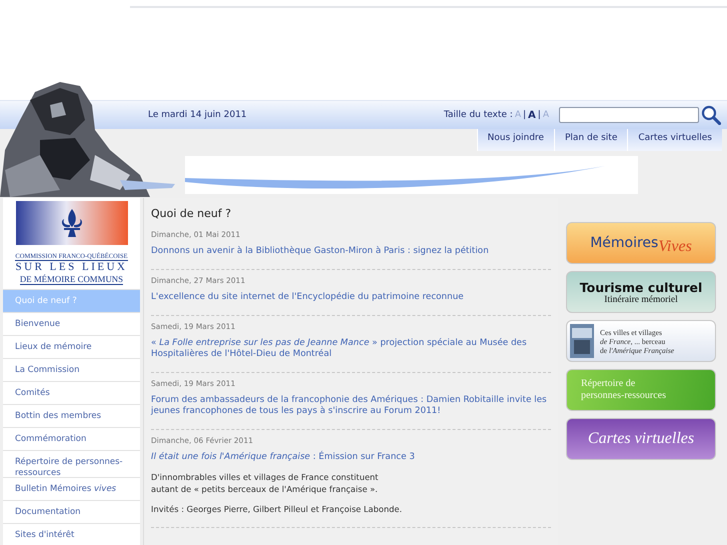 The image size is (727, 545). Describe the element at coordinates (265, 483) in the screenshot. I see `news-paragraph: D'innombrables villes et villages de France constituent autant de « petits berceaux de l'Amérique française ».` at that location.